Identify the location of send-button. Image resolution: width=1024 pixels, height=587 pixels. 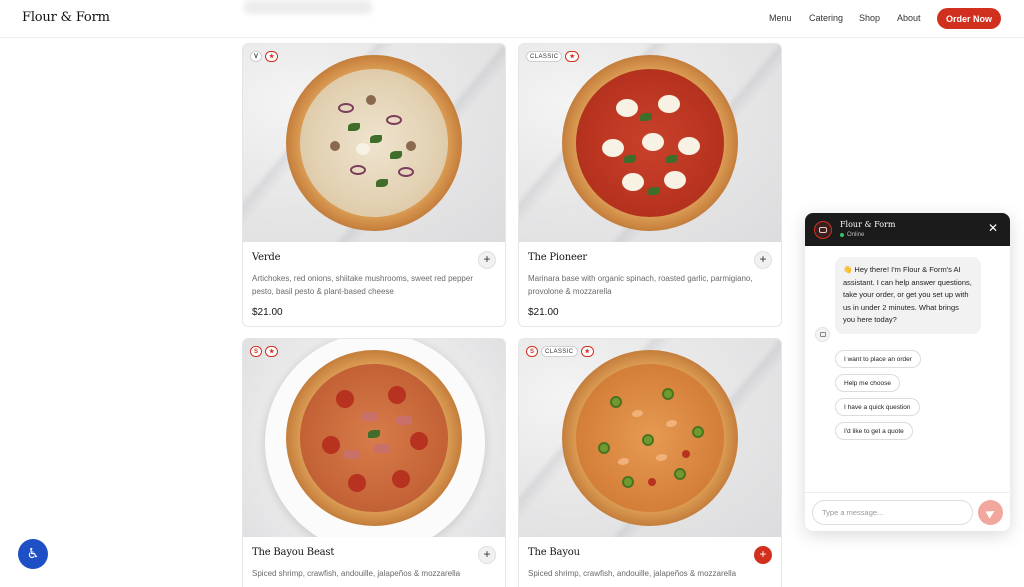
(990, 512).